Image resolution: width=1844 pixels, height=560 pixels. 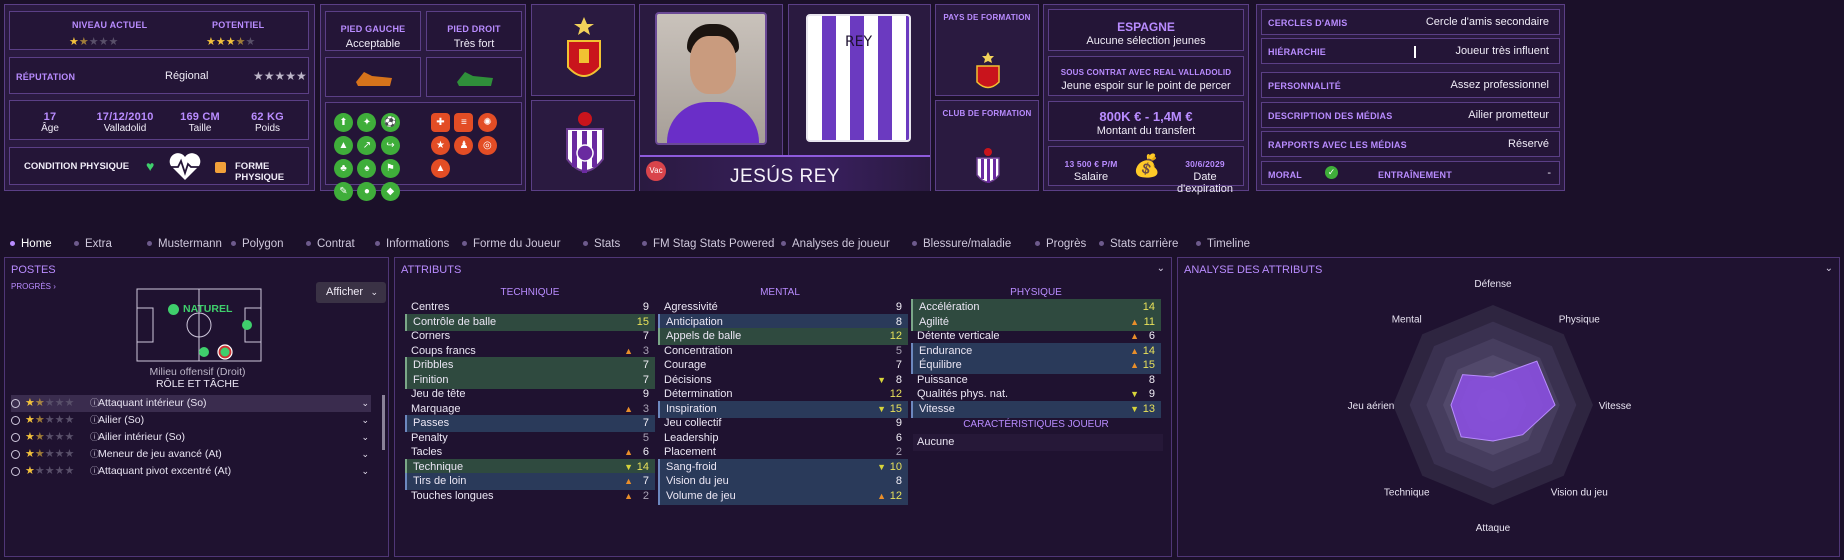 I want to click on tab-6: Forme du Joueur, so click(x=511, y=244).